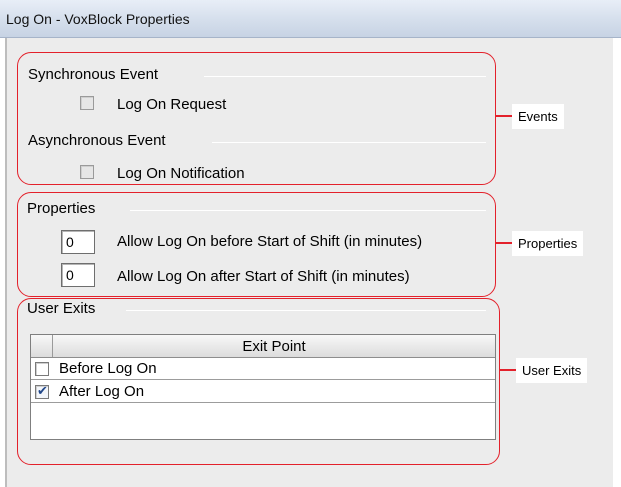 The height and width of the screenshot is (487, 621). I want to click on user-exits-callout-leader, so click(508, 370).